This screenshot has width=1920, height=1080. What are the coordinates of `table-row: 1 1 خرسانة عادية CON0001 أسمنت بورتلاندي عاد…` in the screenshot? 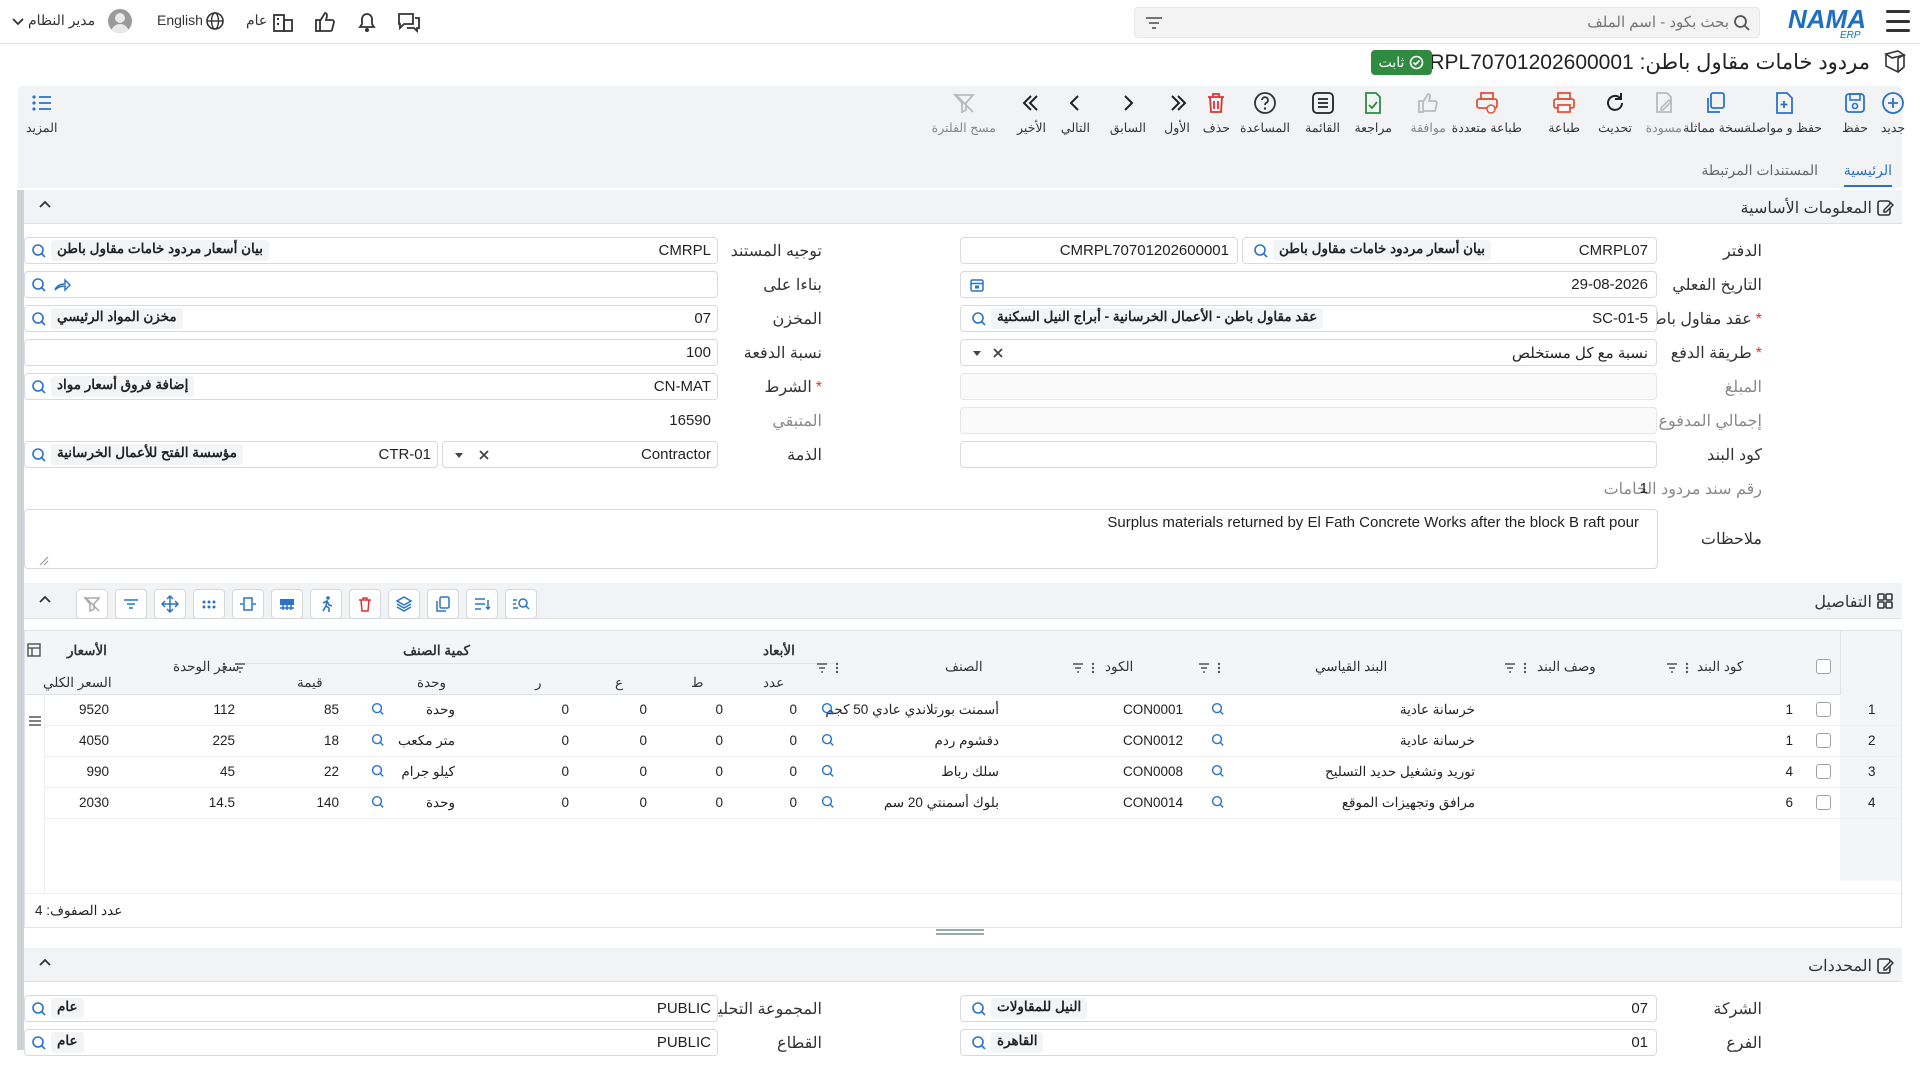 It's located at (963, 710).